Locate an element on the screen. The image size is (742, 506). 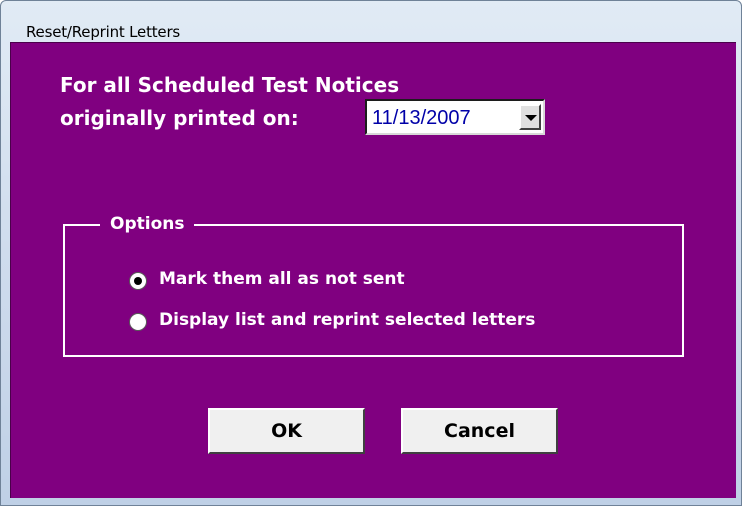
options-legend: Options is located at coordinates (147, 224).